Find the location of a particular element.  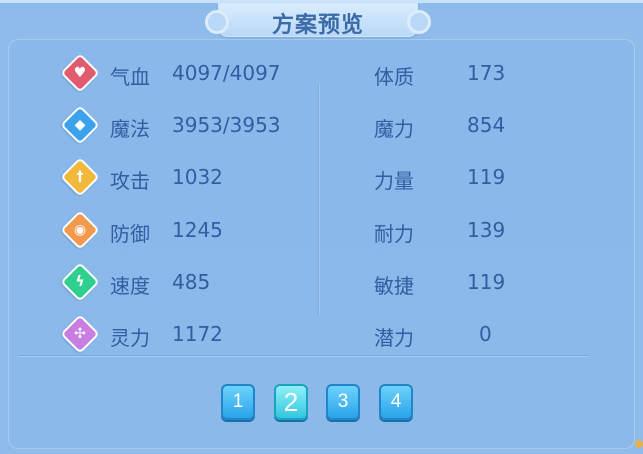

stat-label: 耐力 is located at coordinates (394, 234).